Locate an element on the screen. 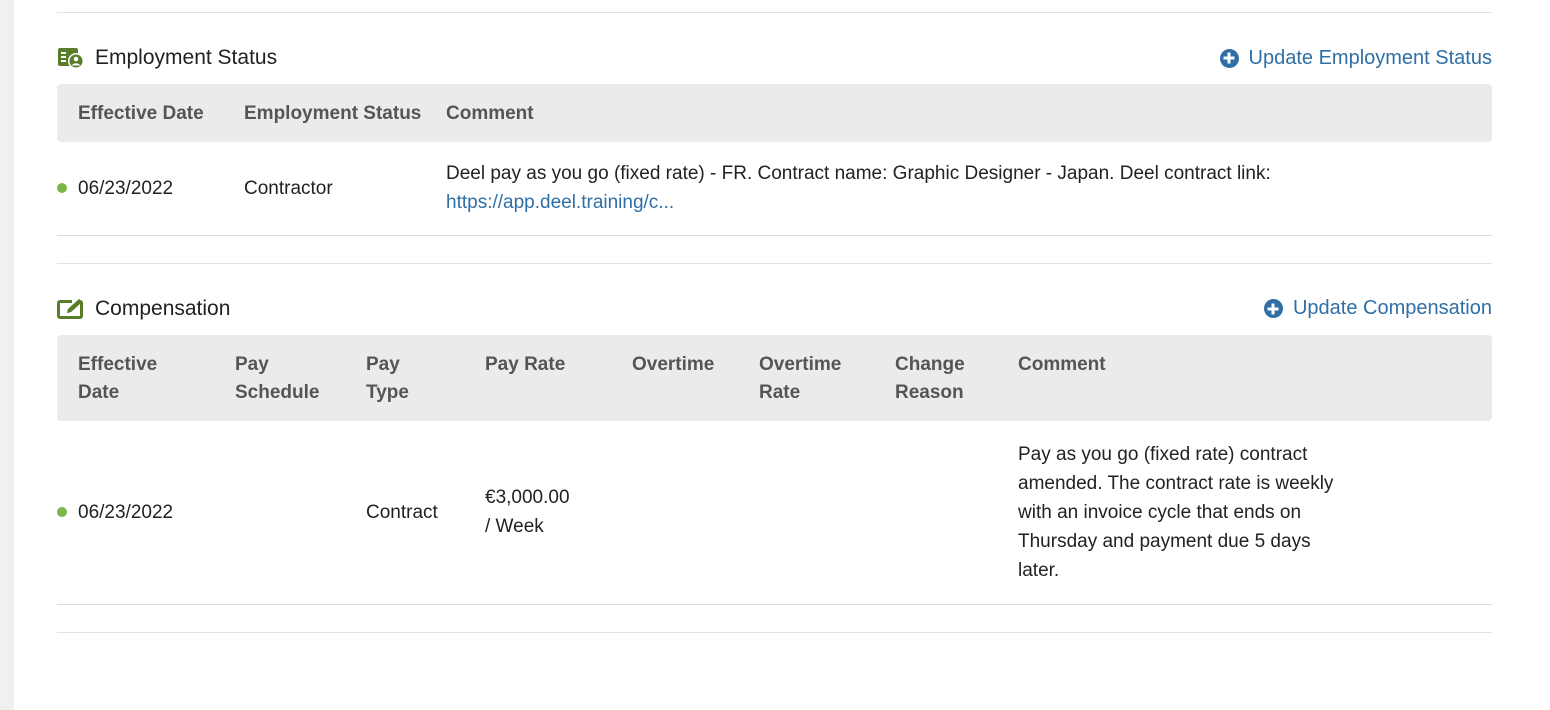  overtime-rate-value is located at coordinates (806, 512).